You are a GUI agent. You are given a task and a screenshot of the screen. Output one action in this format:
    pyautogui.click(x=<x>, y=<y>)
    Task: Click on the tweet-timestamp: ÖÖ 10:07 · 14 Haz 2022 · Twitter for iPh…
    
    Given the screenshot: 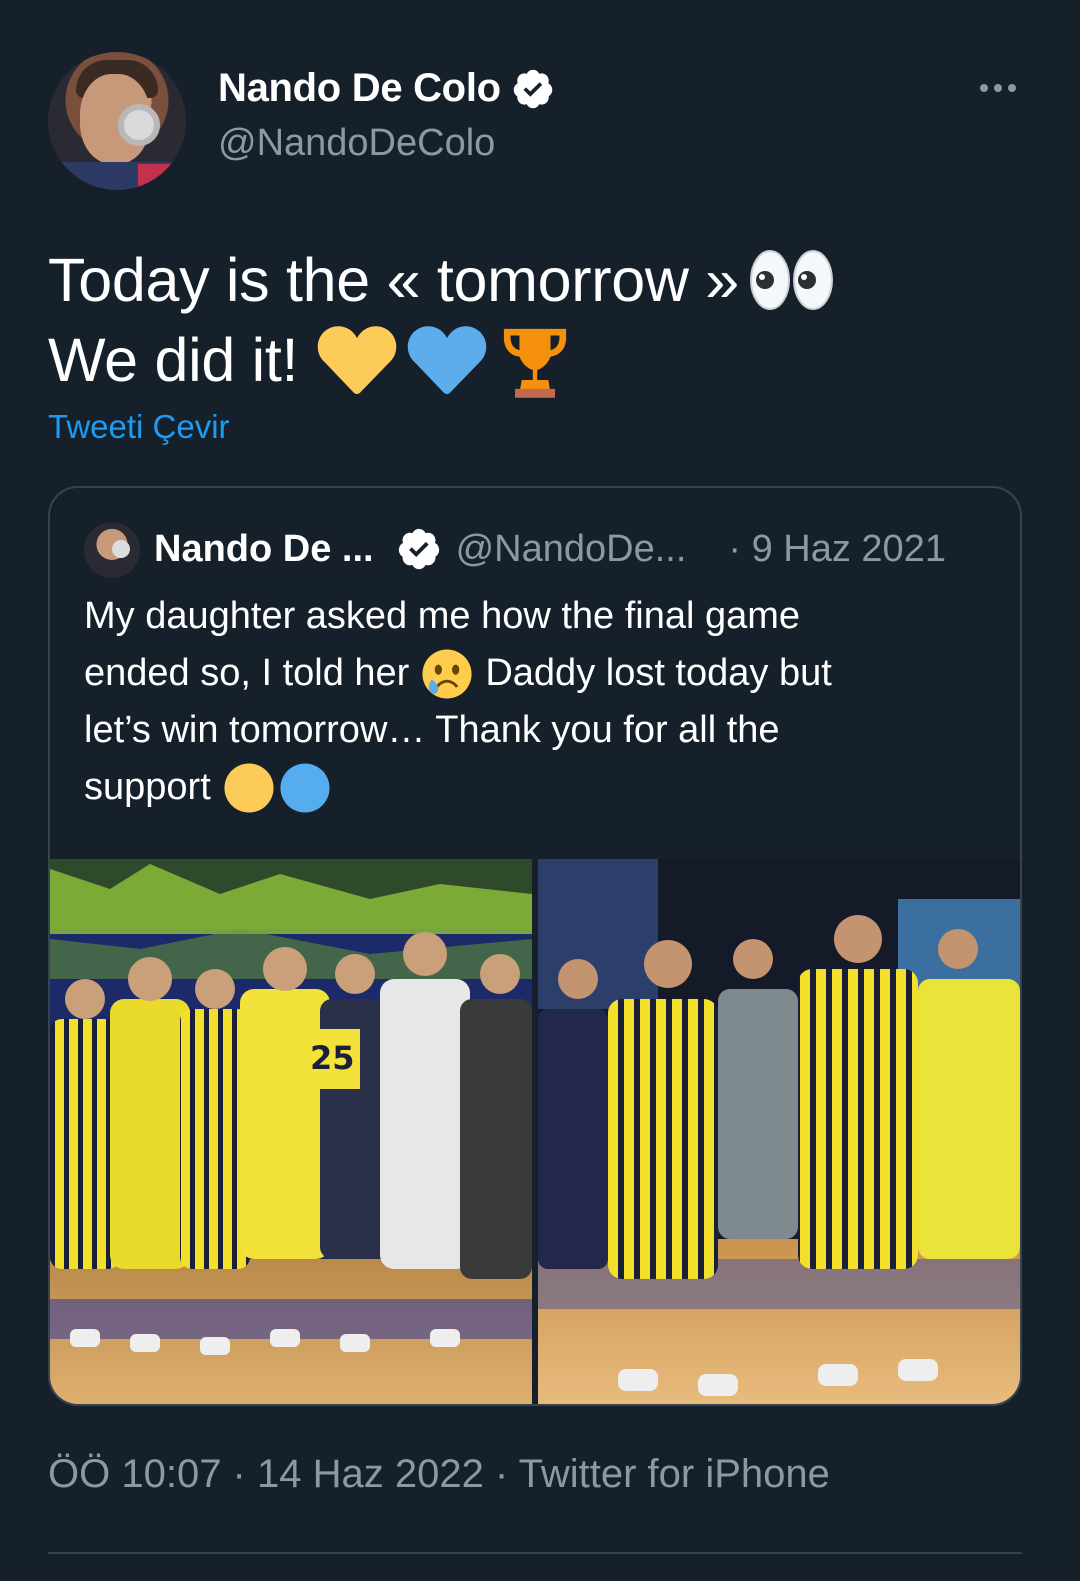 What is the action you would take?
    pyautogui.click(x=439, y=1474)
    